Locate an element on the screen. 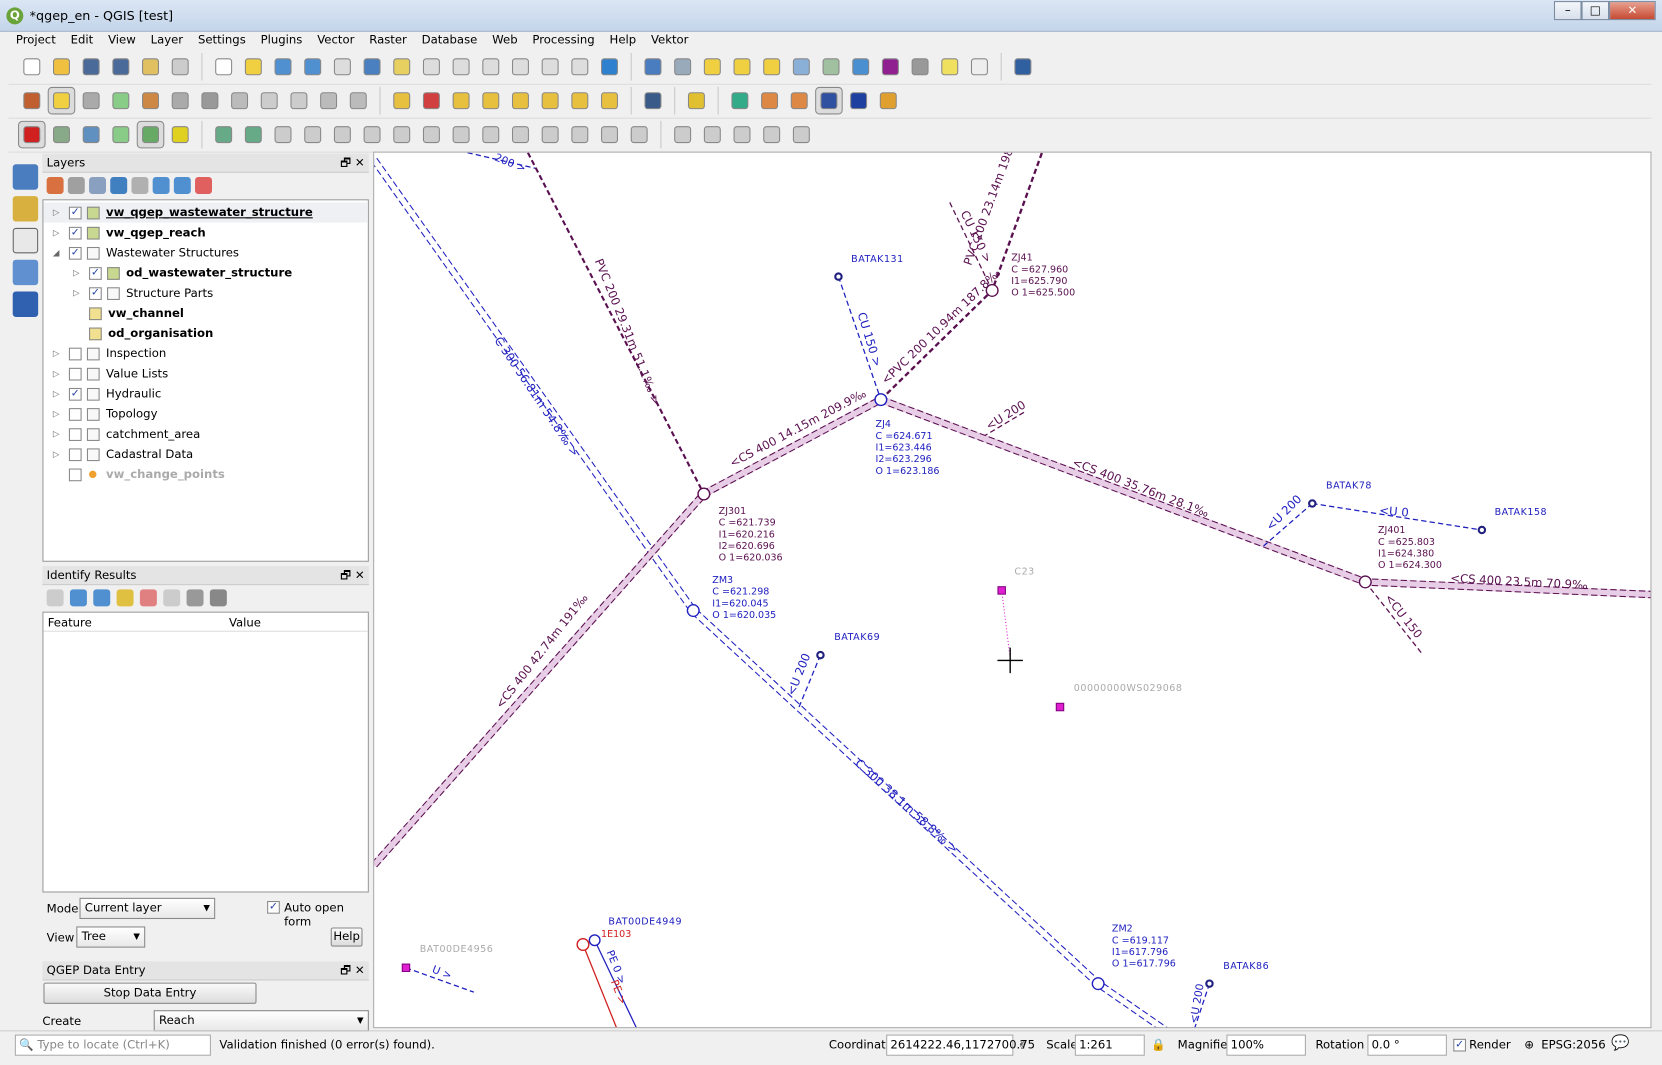  processing-toolbox-icon is located at coordinates (860, 66).